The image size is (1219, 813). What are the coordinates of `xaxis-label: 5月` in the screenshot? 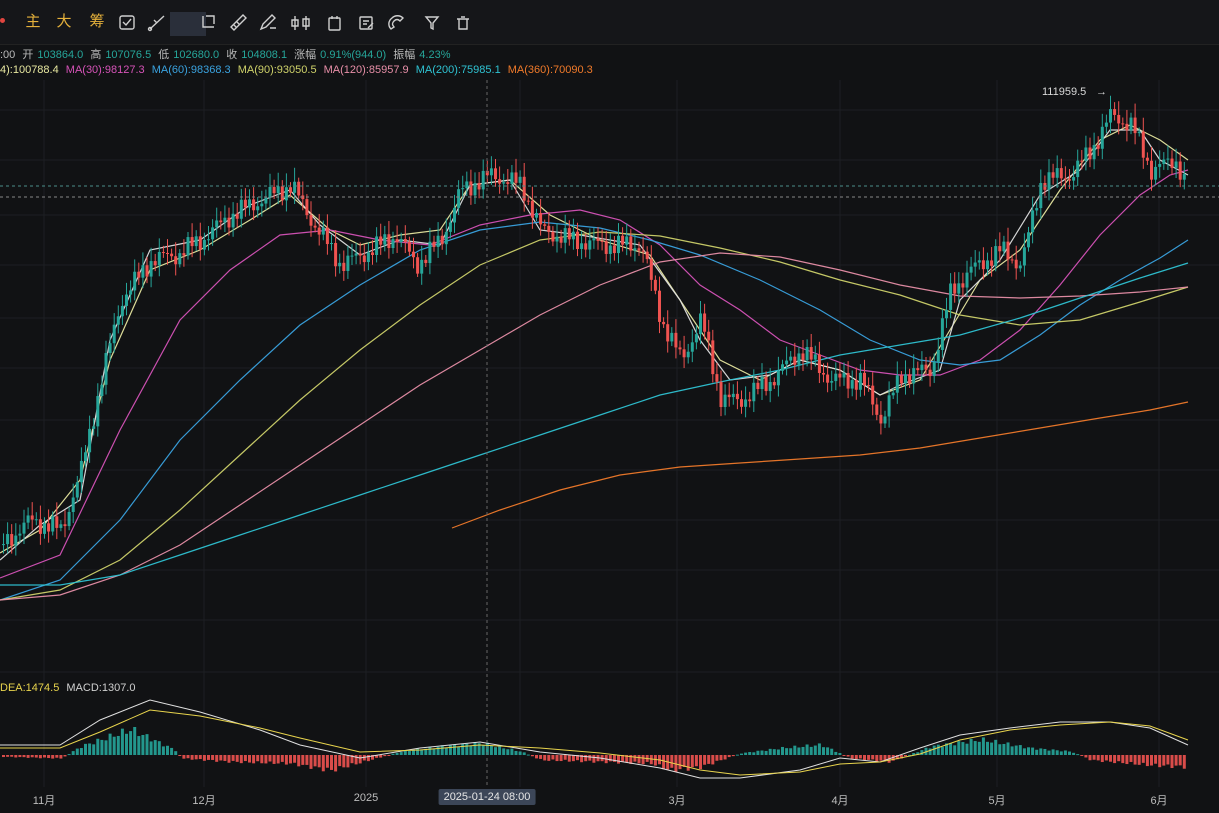 It's located at (997, 801).